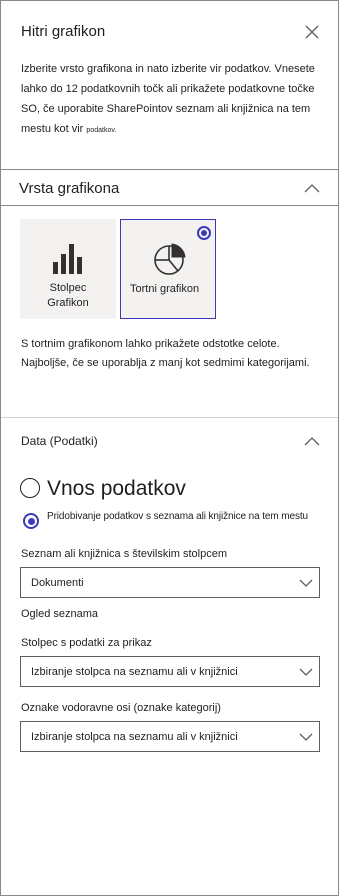 This screenshot has height=896, width=339. I want to click on list-view-label: Ogled seznama, so click(60, 614).